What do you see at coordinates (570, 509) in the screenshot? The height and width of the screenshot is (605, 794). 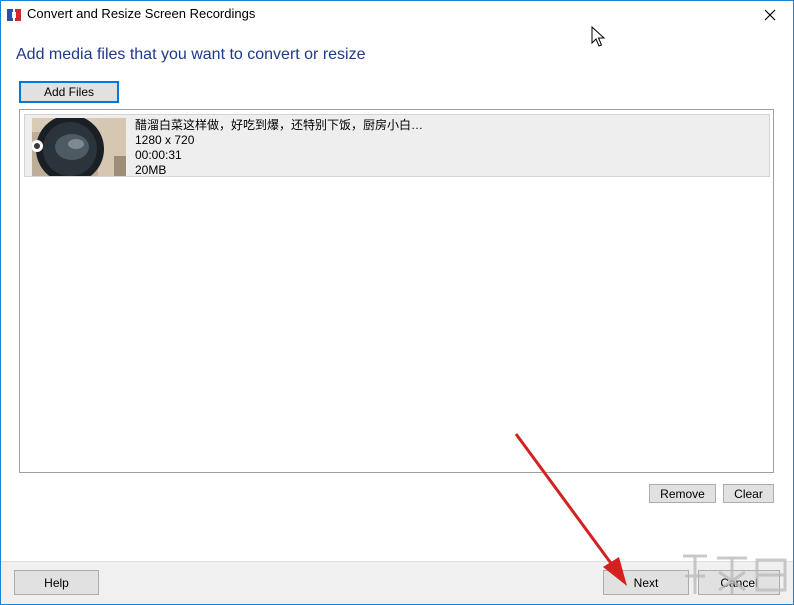 I see `annotation-arrow` at bounding box center [570, 509].